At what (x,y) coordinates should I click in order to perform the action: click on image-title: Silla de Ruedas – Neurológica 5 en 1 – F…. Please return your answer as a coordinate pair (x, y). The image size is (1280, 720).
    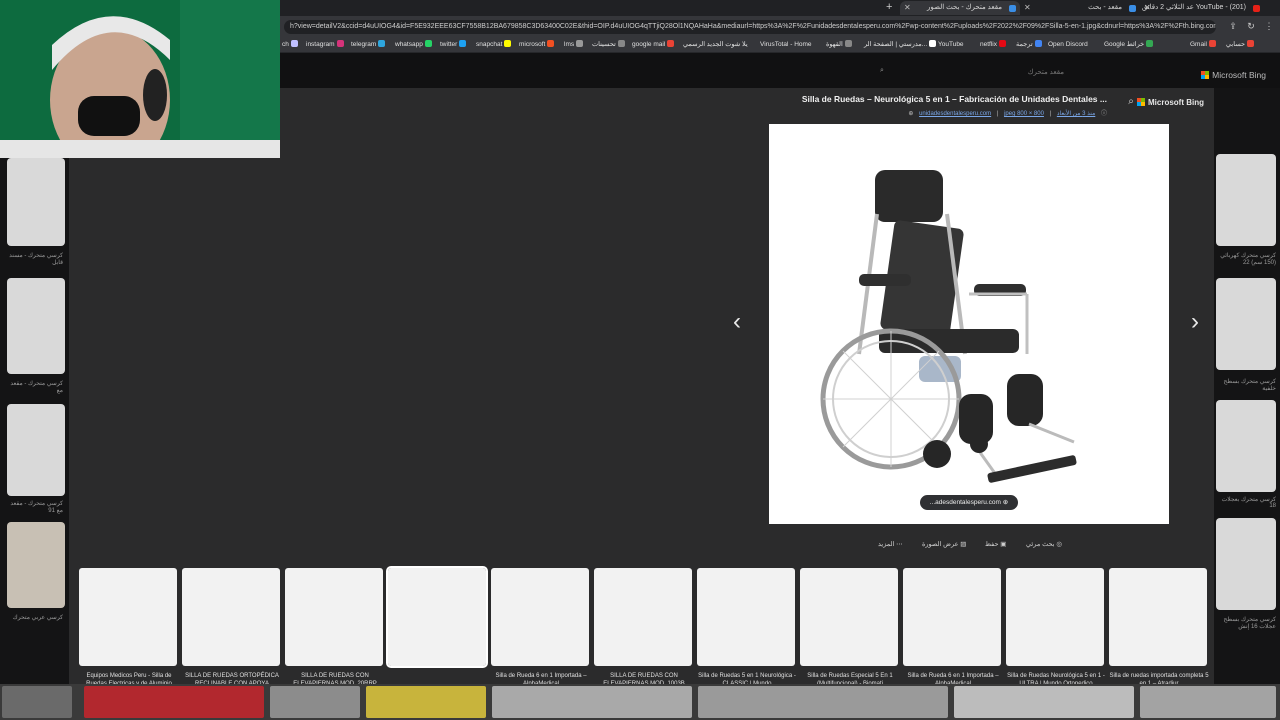
    Looking at the image, I should click on (954, 99).